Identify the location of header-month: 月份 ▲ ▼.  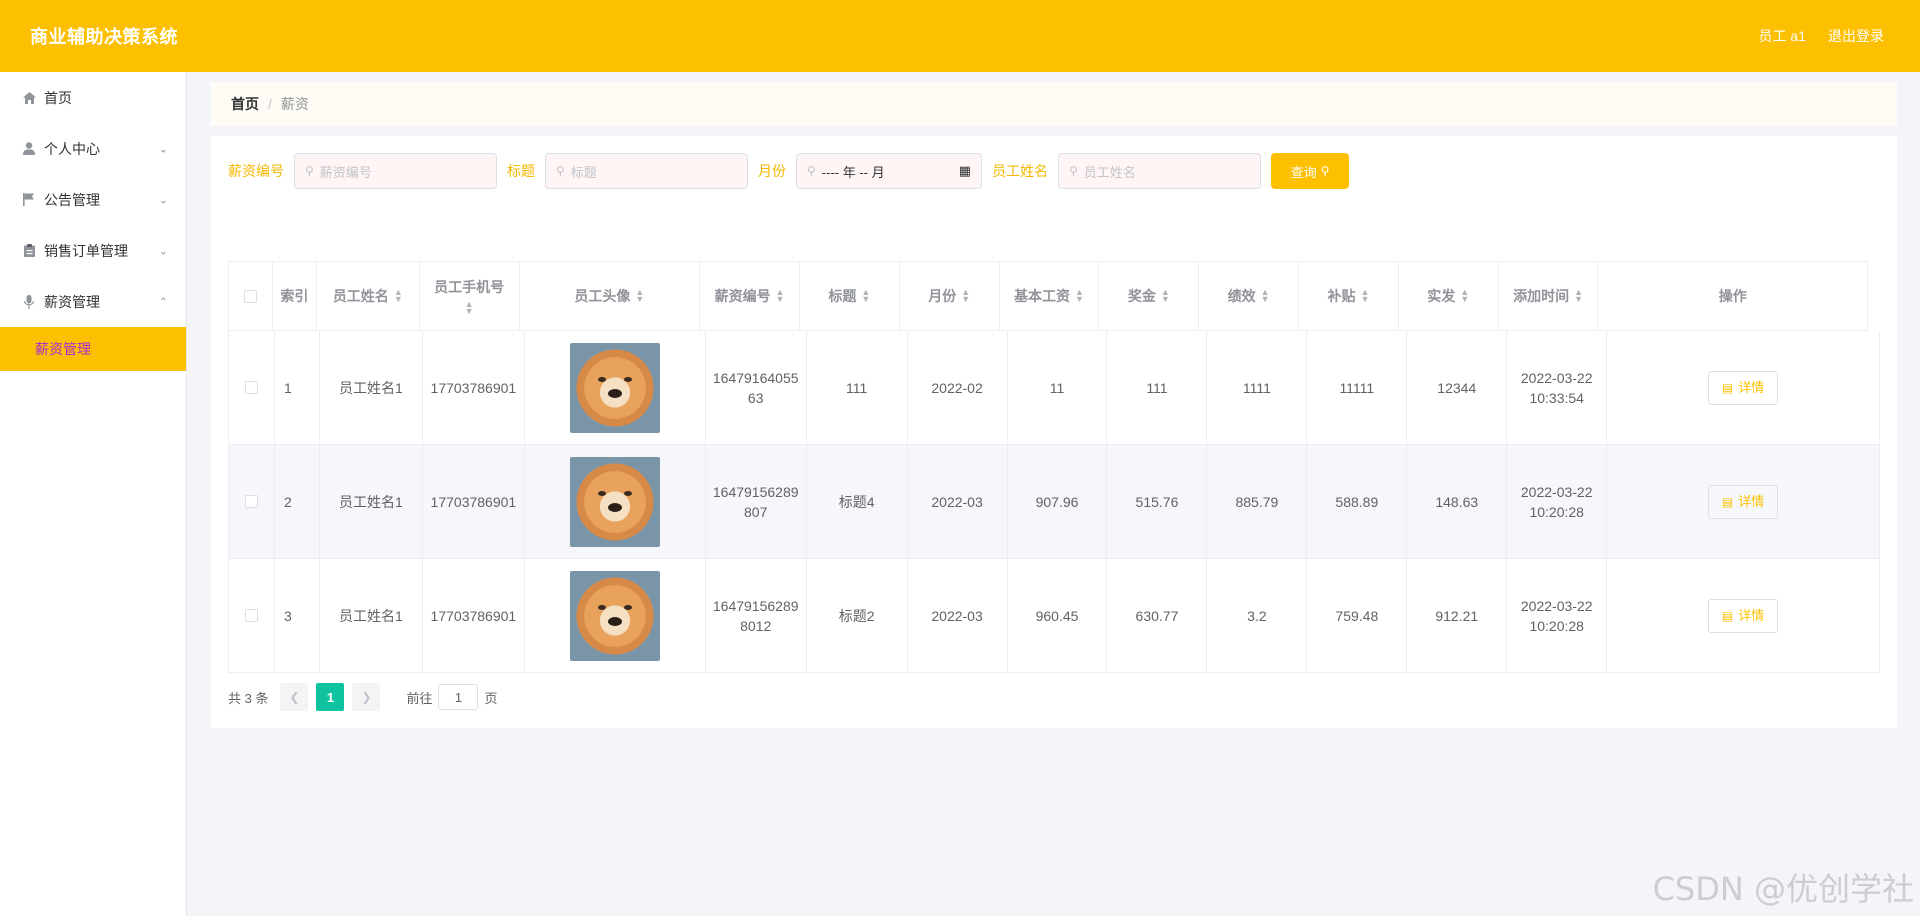
(949, 296).